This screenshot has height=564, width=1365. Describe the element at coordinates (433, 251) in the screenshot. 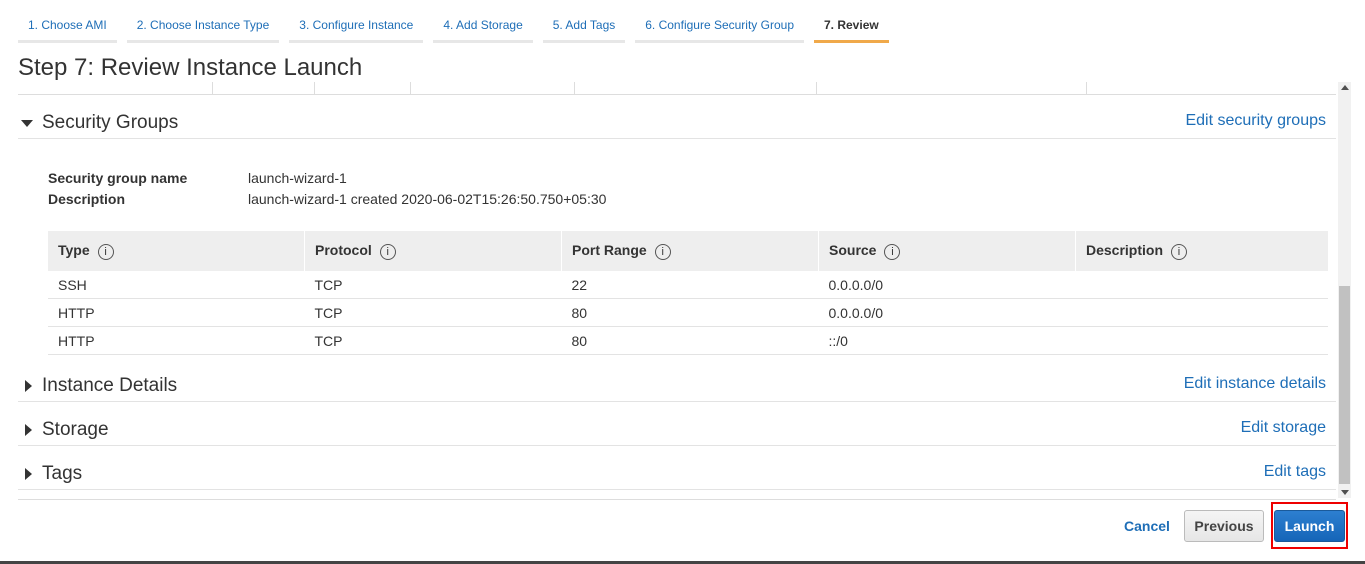

I see `column-header-protocol: Protocol i` at that location.